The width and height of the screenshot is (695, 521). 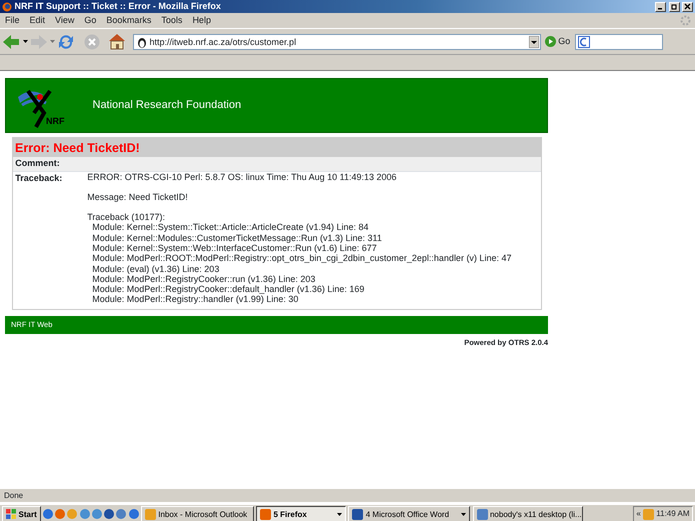 I want to click on traceback-line: Module: ModPerl::ROOT::ModPerl::Registry::opt_otrs_bin_cgi_2dbin_customer_2epl::handler (v) Line: 47, so click(x=301, y=258).